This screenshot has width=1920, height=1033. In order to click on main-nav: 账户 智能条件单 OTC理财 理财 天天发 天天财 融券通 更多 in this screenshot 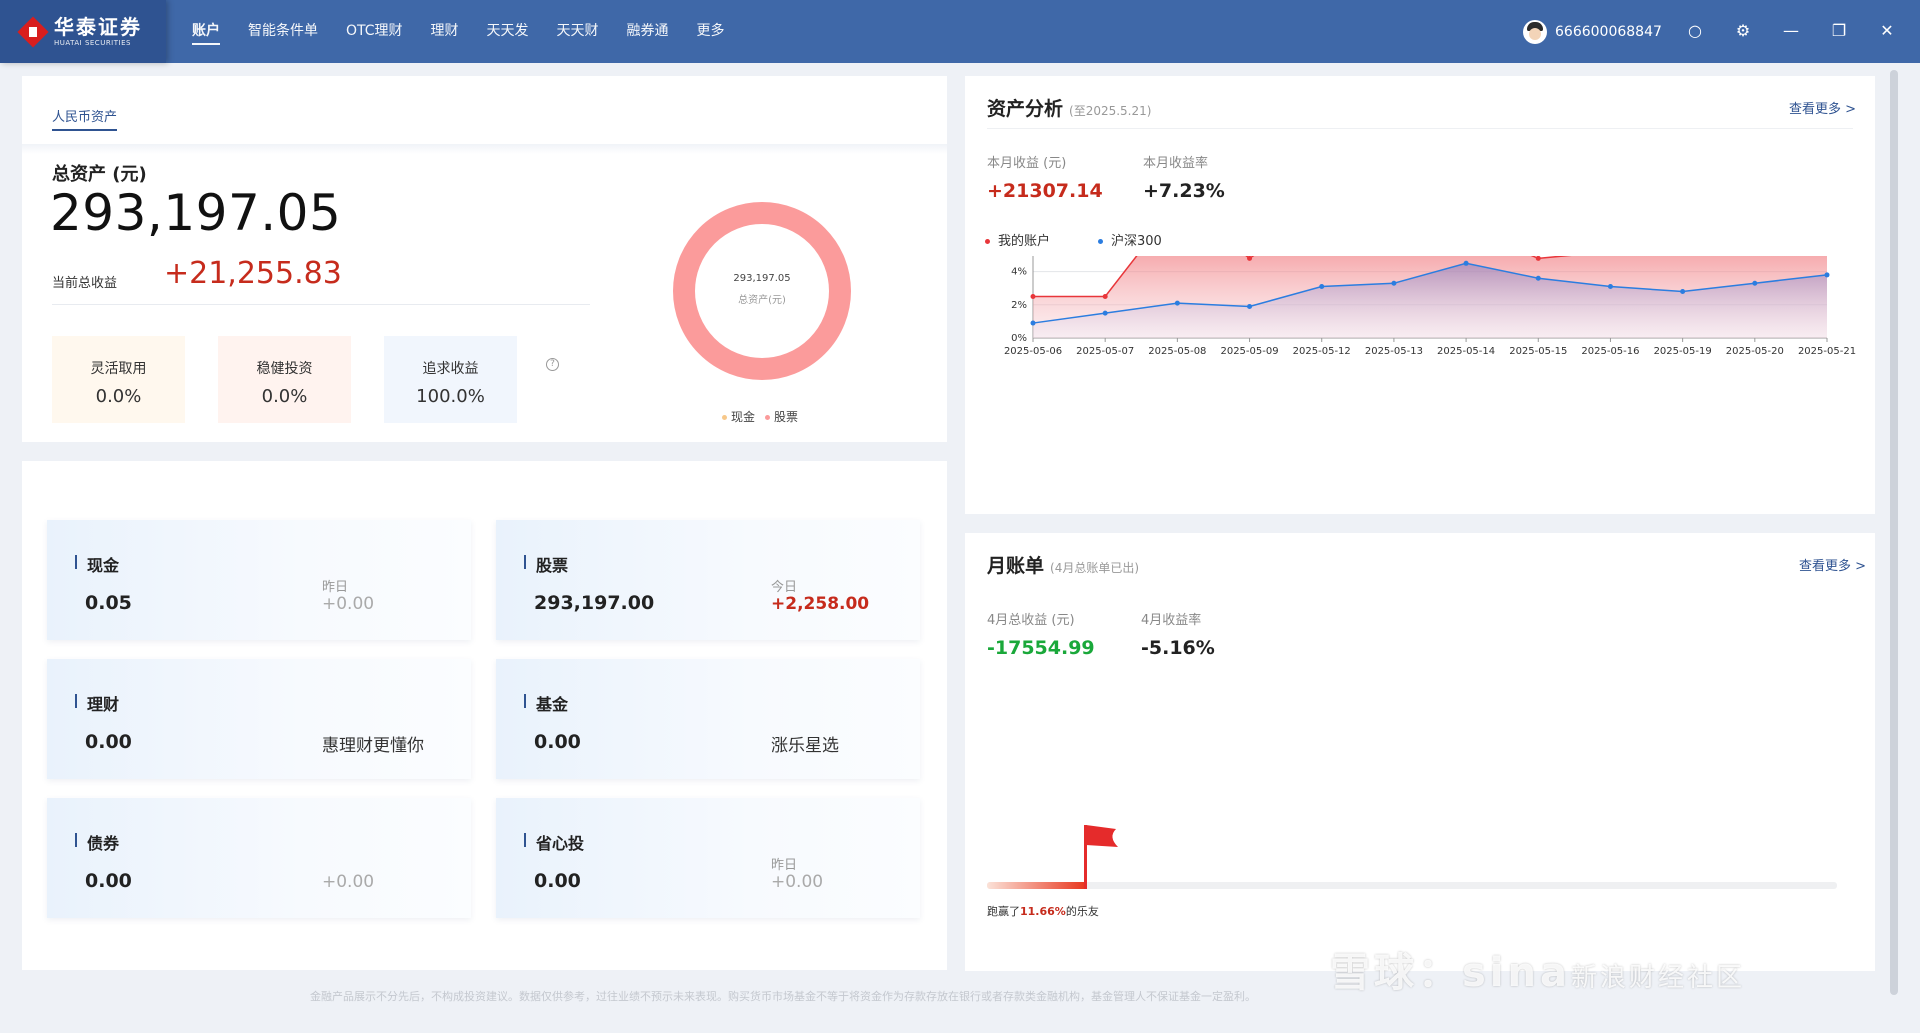, I will do `click(458, 31)`.